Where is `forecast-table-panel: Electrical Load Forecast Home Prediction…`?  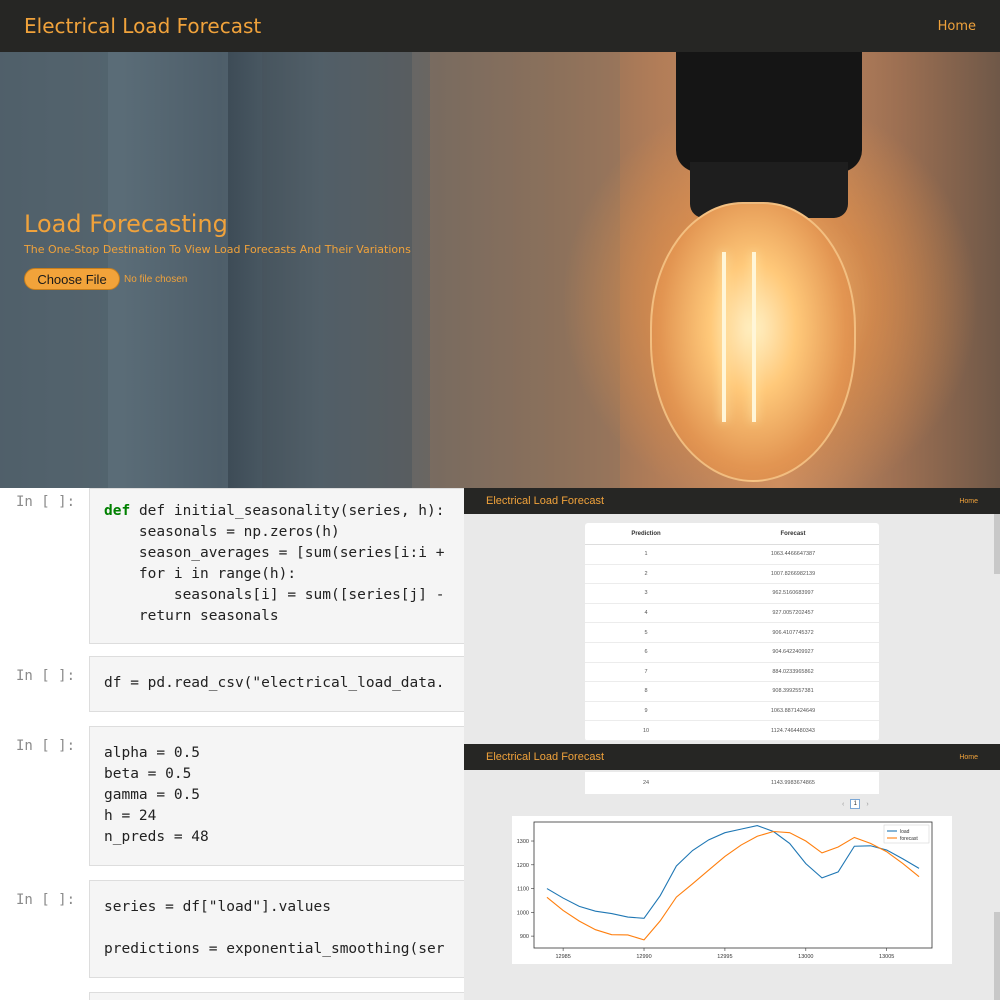
forecast-table-panel: Electrical Load Forecast Home Prediction… is located at coordinates (732, 616).